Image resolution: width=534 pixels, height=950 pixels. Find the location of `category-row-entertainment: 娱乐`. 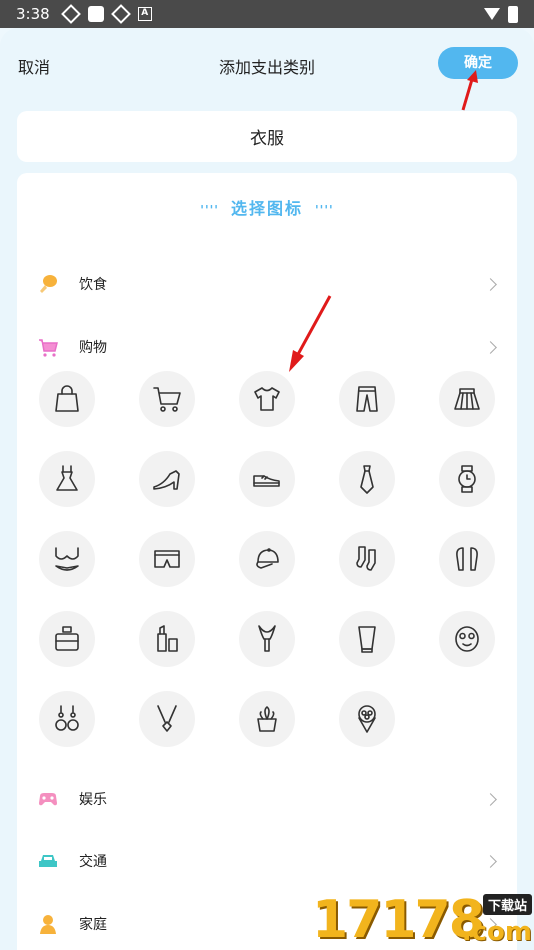

category-row-entertainment: 娱乐 is located at coordinates (267, 799).